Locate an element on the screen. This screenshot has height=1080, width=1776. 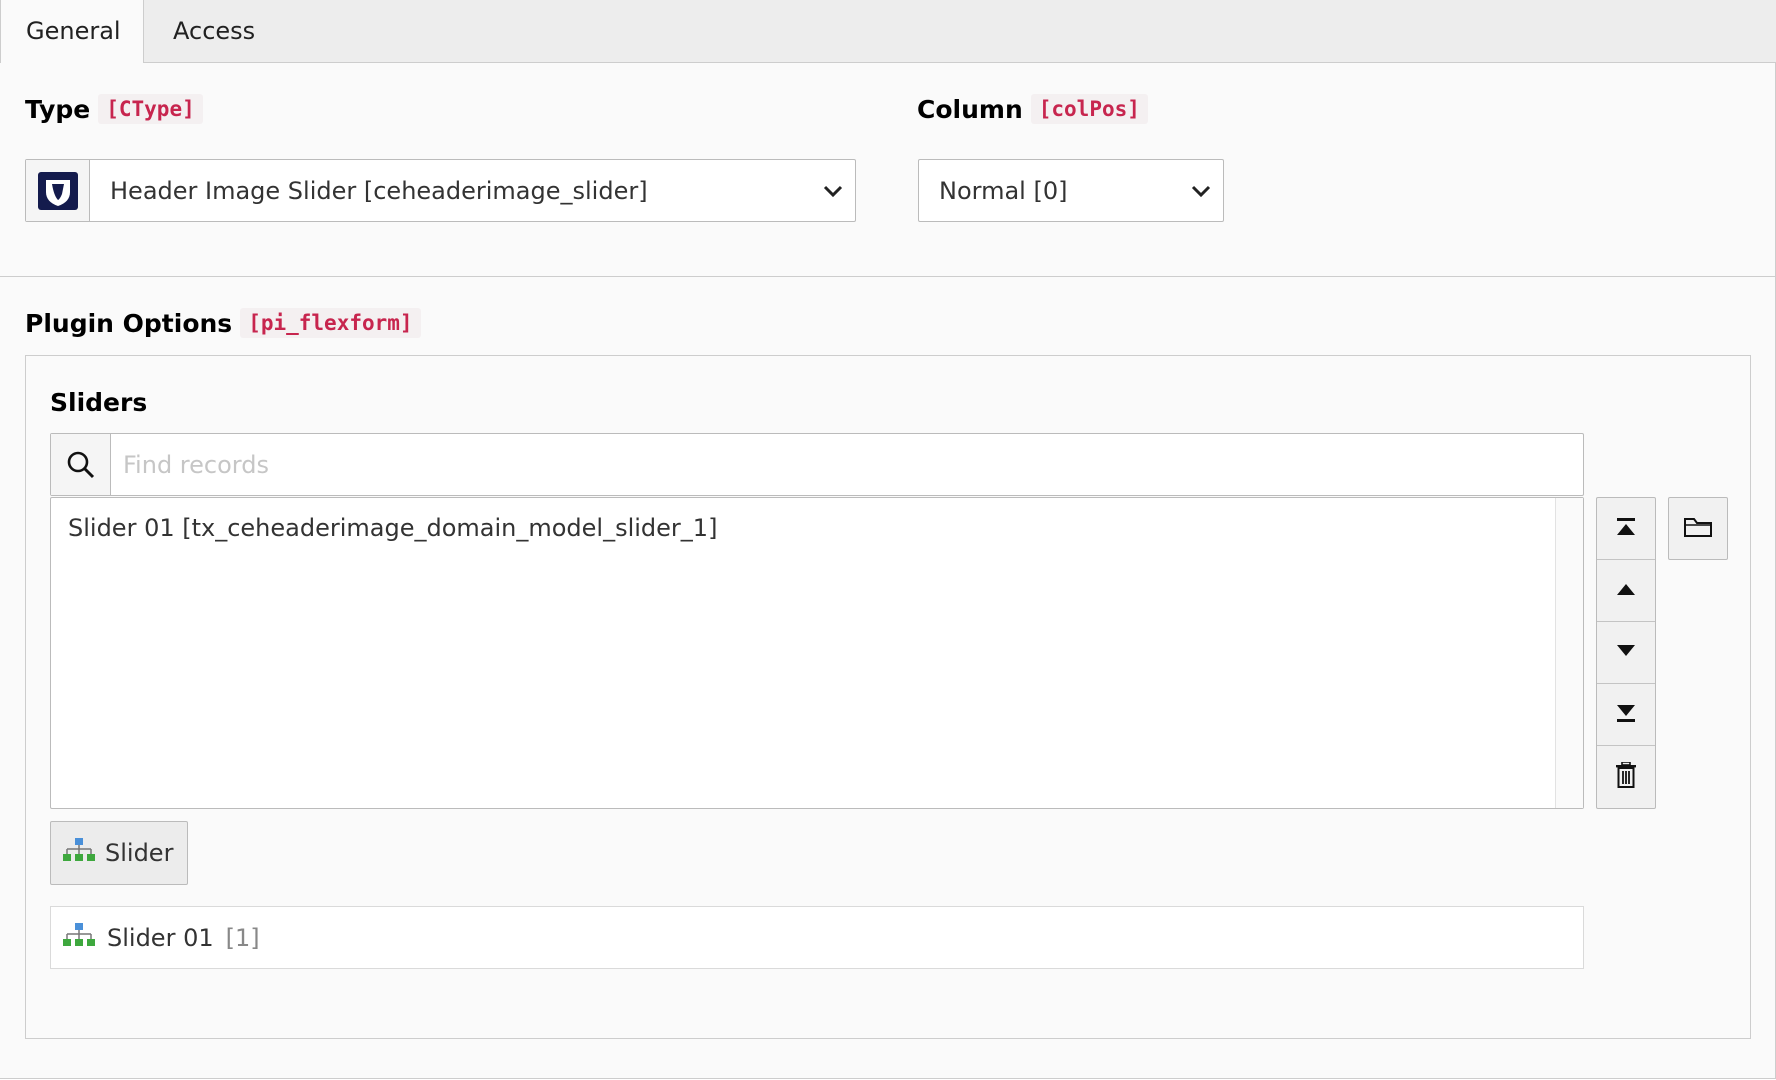
add-slider-label: Slider is located at coordinates (139, 853).